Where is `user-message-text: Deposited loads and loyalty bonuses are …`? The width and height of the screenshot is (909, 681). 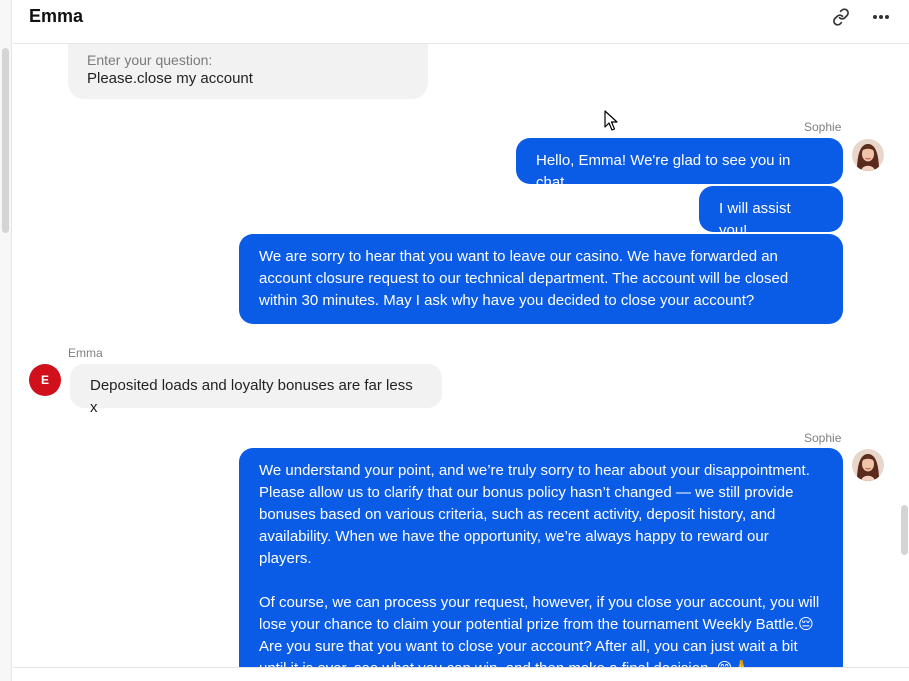
user-message-text: Deposited loads and loyalty bonuses are … is located at coordinates (253, 396).